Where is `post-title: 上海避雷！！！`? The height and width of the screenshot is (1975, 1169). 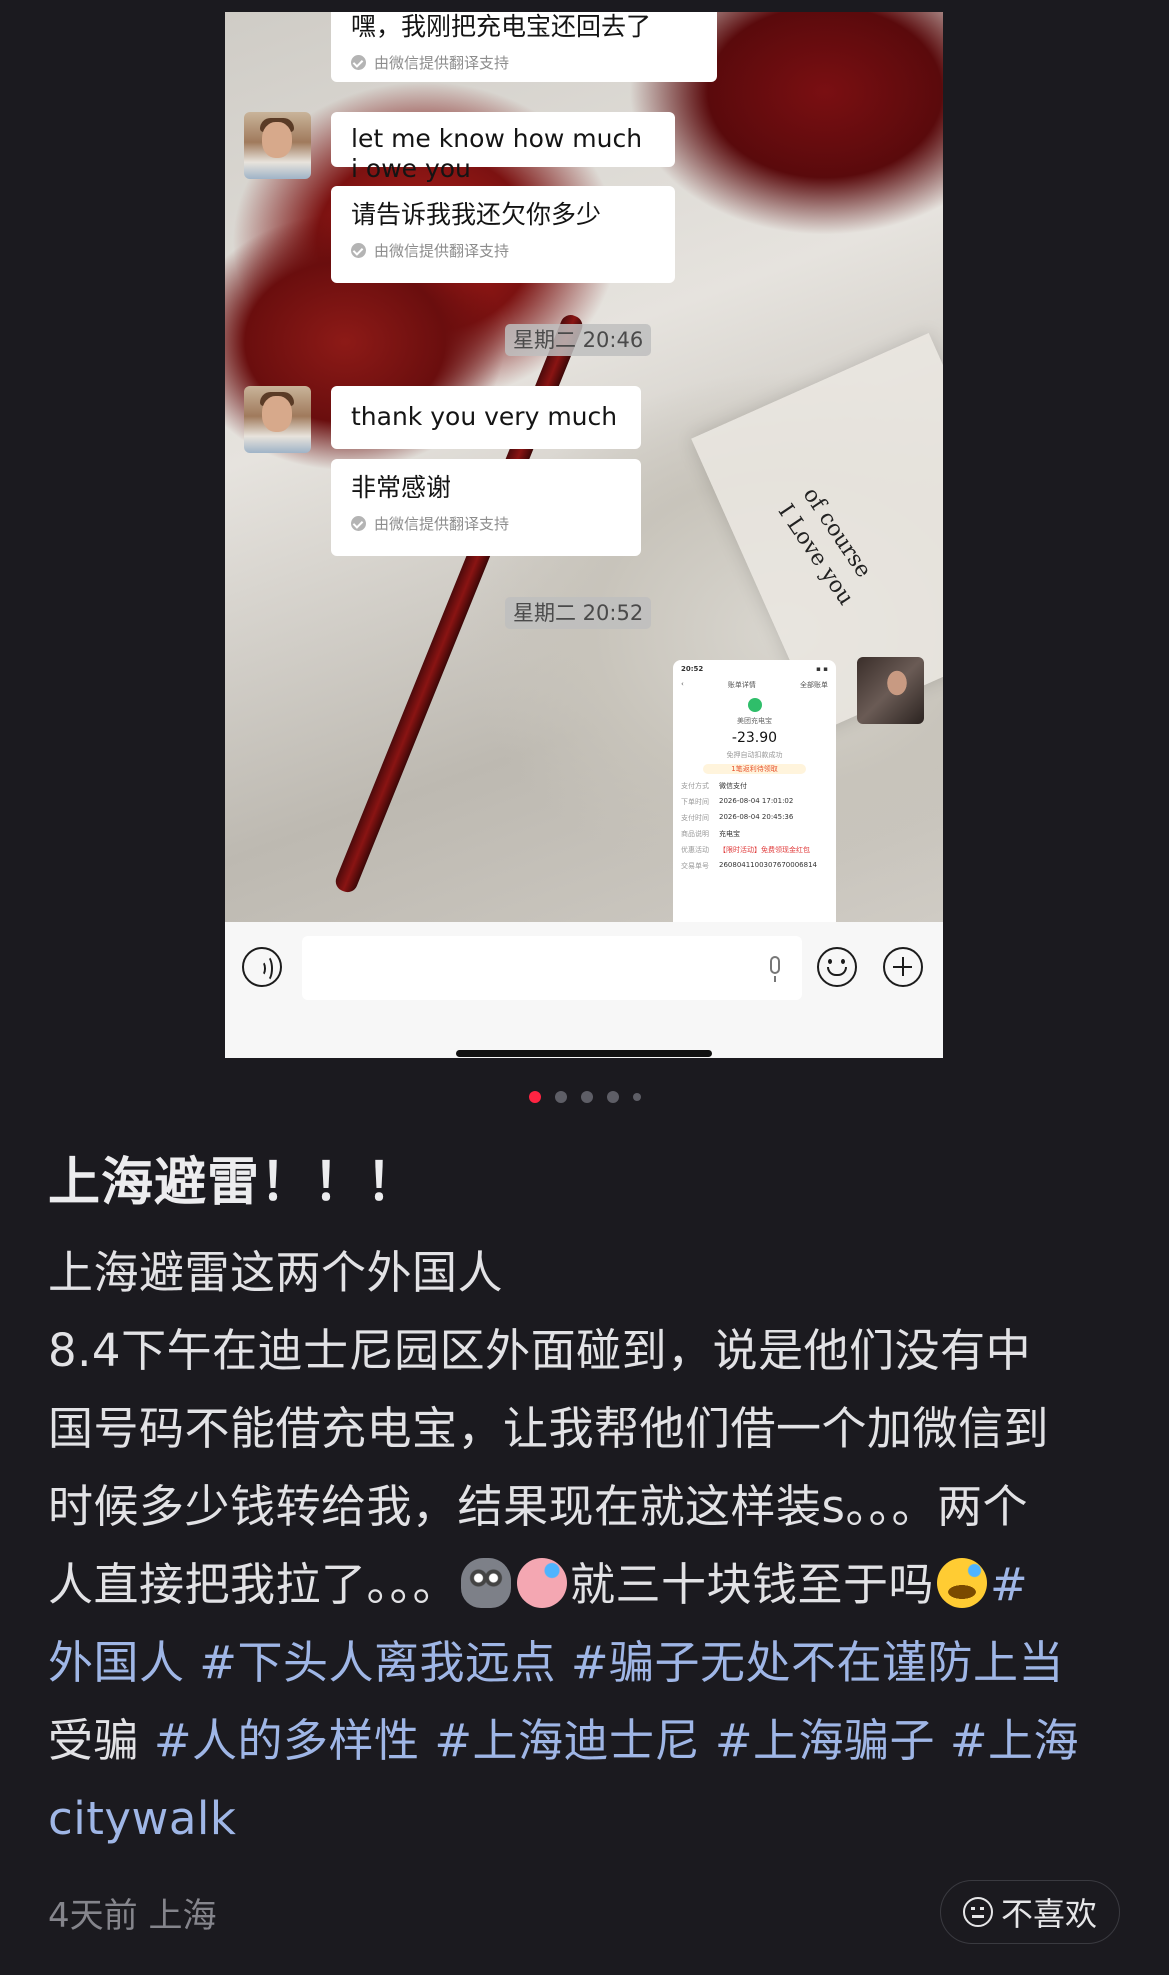
post-title: 上海避雷！！！ is located at coordinates (234, 1183).